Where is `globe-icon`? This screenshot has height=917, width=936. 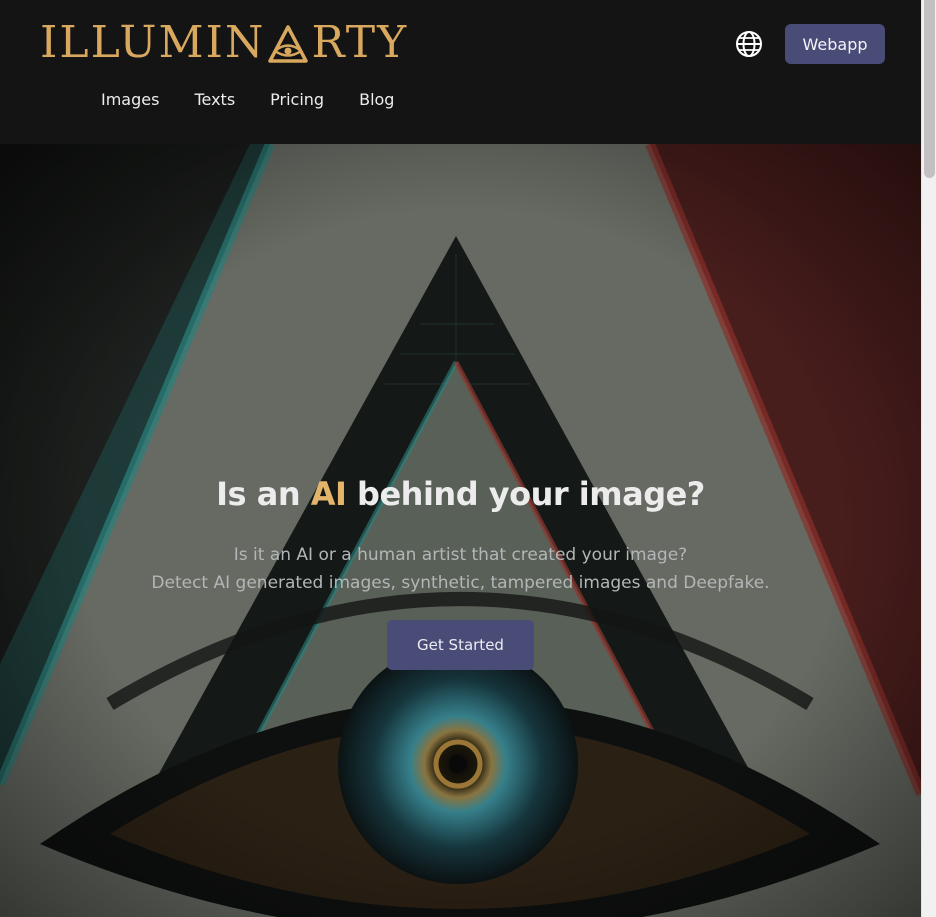 globe-icon is located at coordinates (749, 44).